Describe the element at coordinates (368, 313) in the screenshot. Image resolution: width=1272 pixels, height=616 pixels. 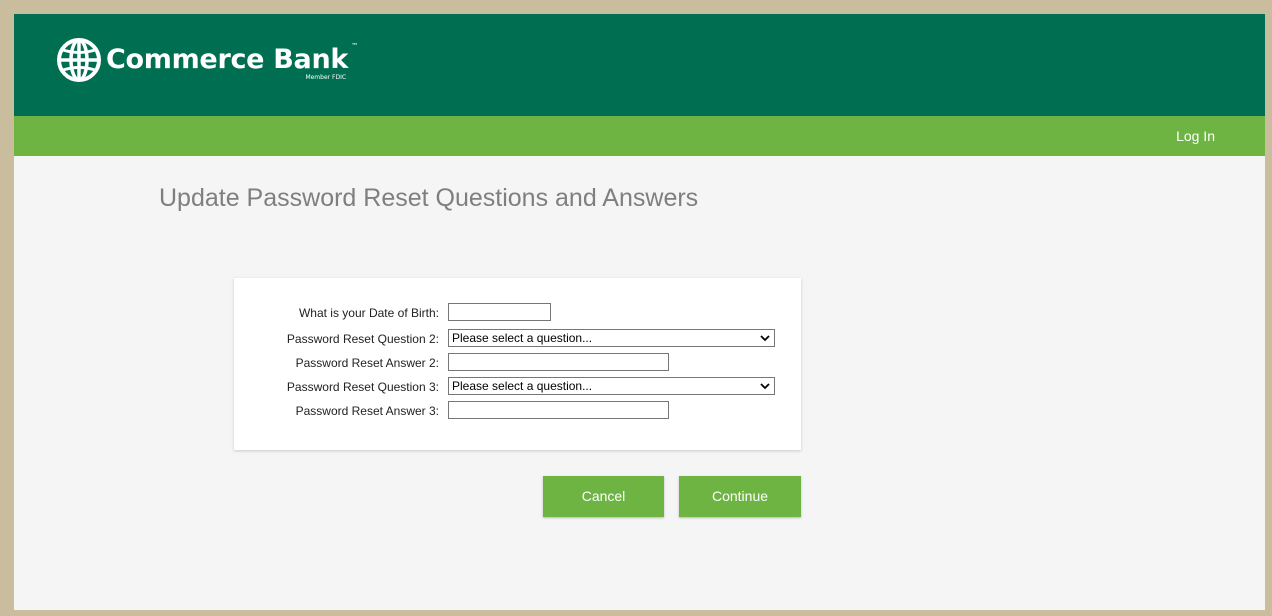
I see `dob-label: What is your Date of Birth:` at that location.